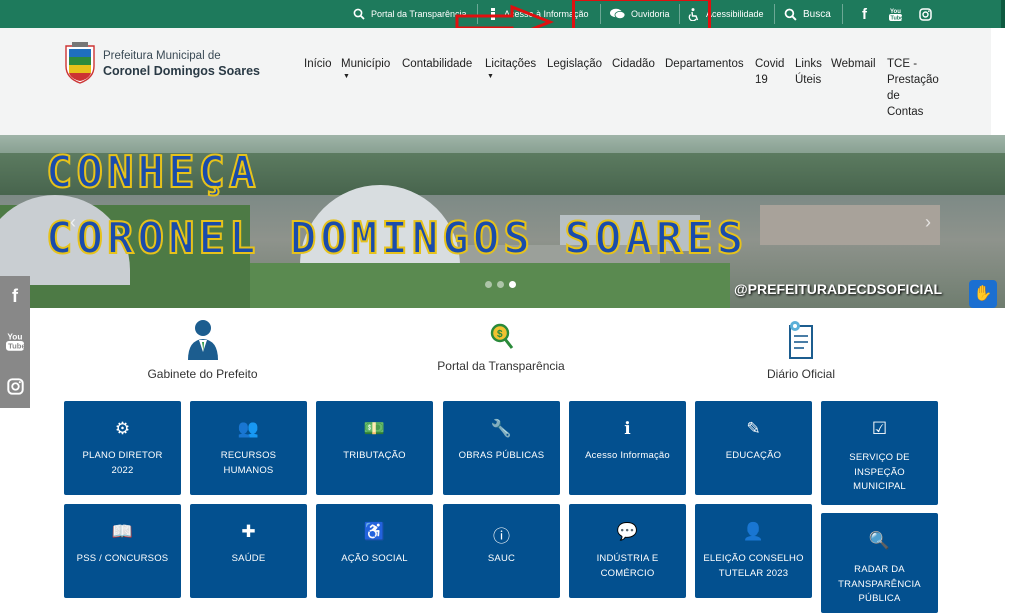  Describe the element at coordinates (879, 472) in the screenshot. I see `service-tile-label: SERVIÇO DE INSPEÇÃO MUNICIPAL` at that location.